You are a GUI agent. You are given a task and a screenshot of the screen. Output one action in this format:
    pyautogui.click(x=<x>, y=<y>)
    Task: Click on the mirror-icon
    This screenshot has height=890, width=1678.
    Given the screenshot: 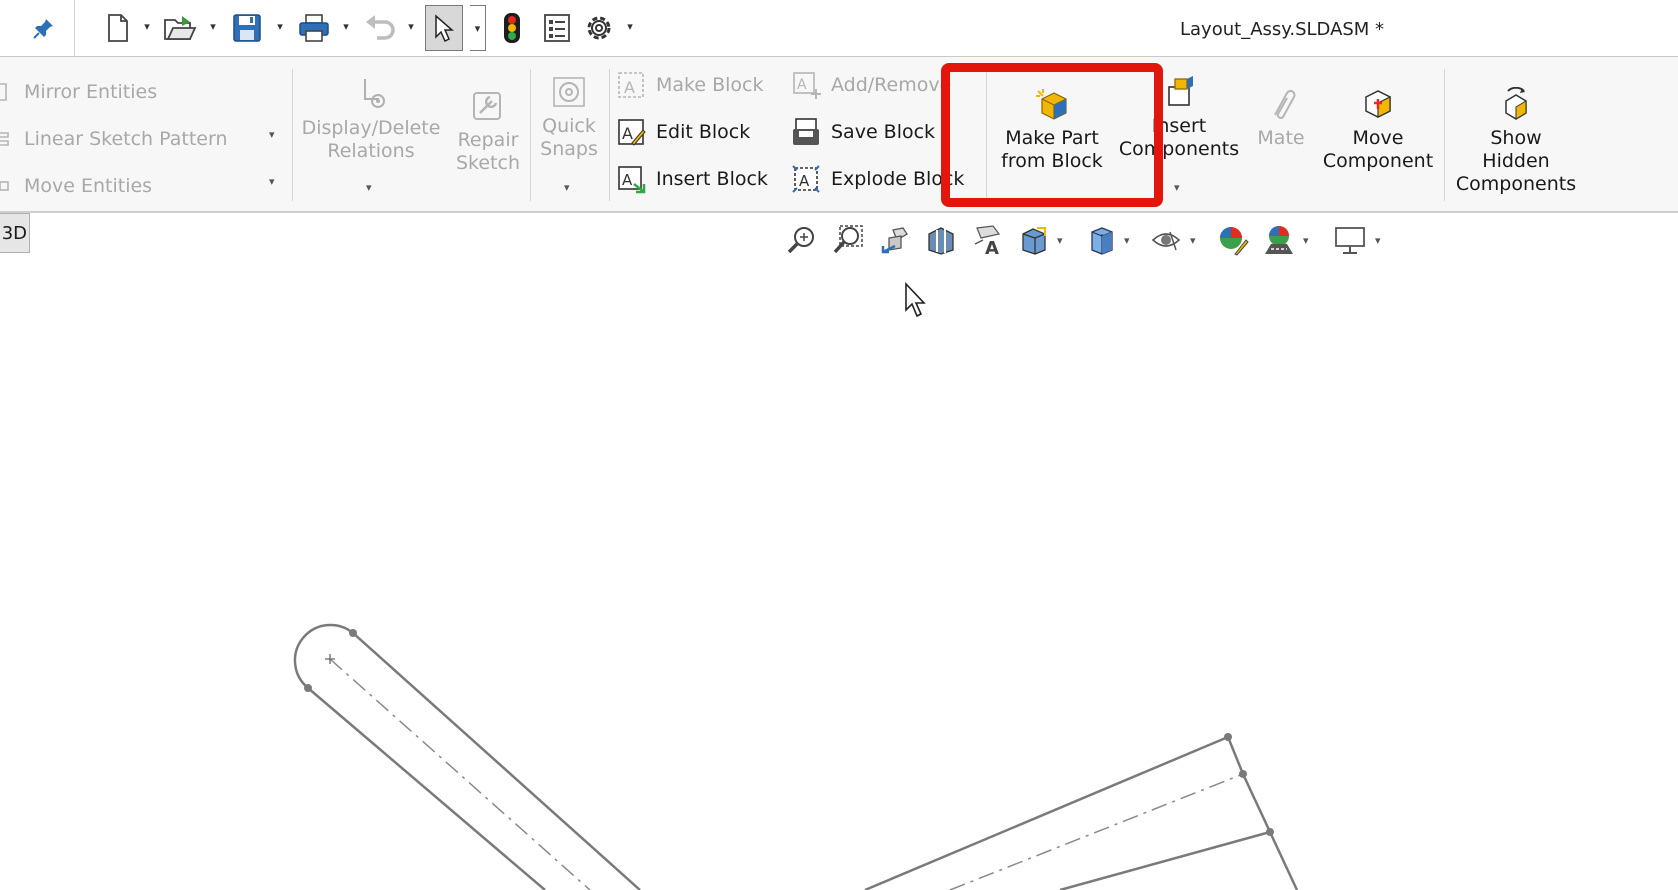 What is the action you would take?
    pyautogui.click(x=7, y=92)
    